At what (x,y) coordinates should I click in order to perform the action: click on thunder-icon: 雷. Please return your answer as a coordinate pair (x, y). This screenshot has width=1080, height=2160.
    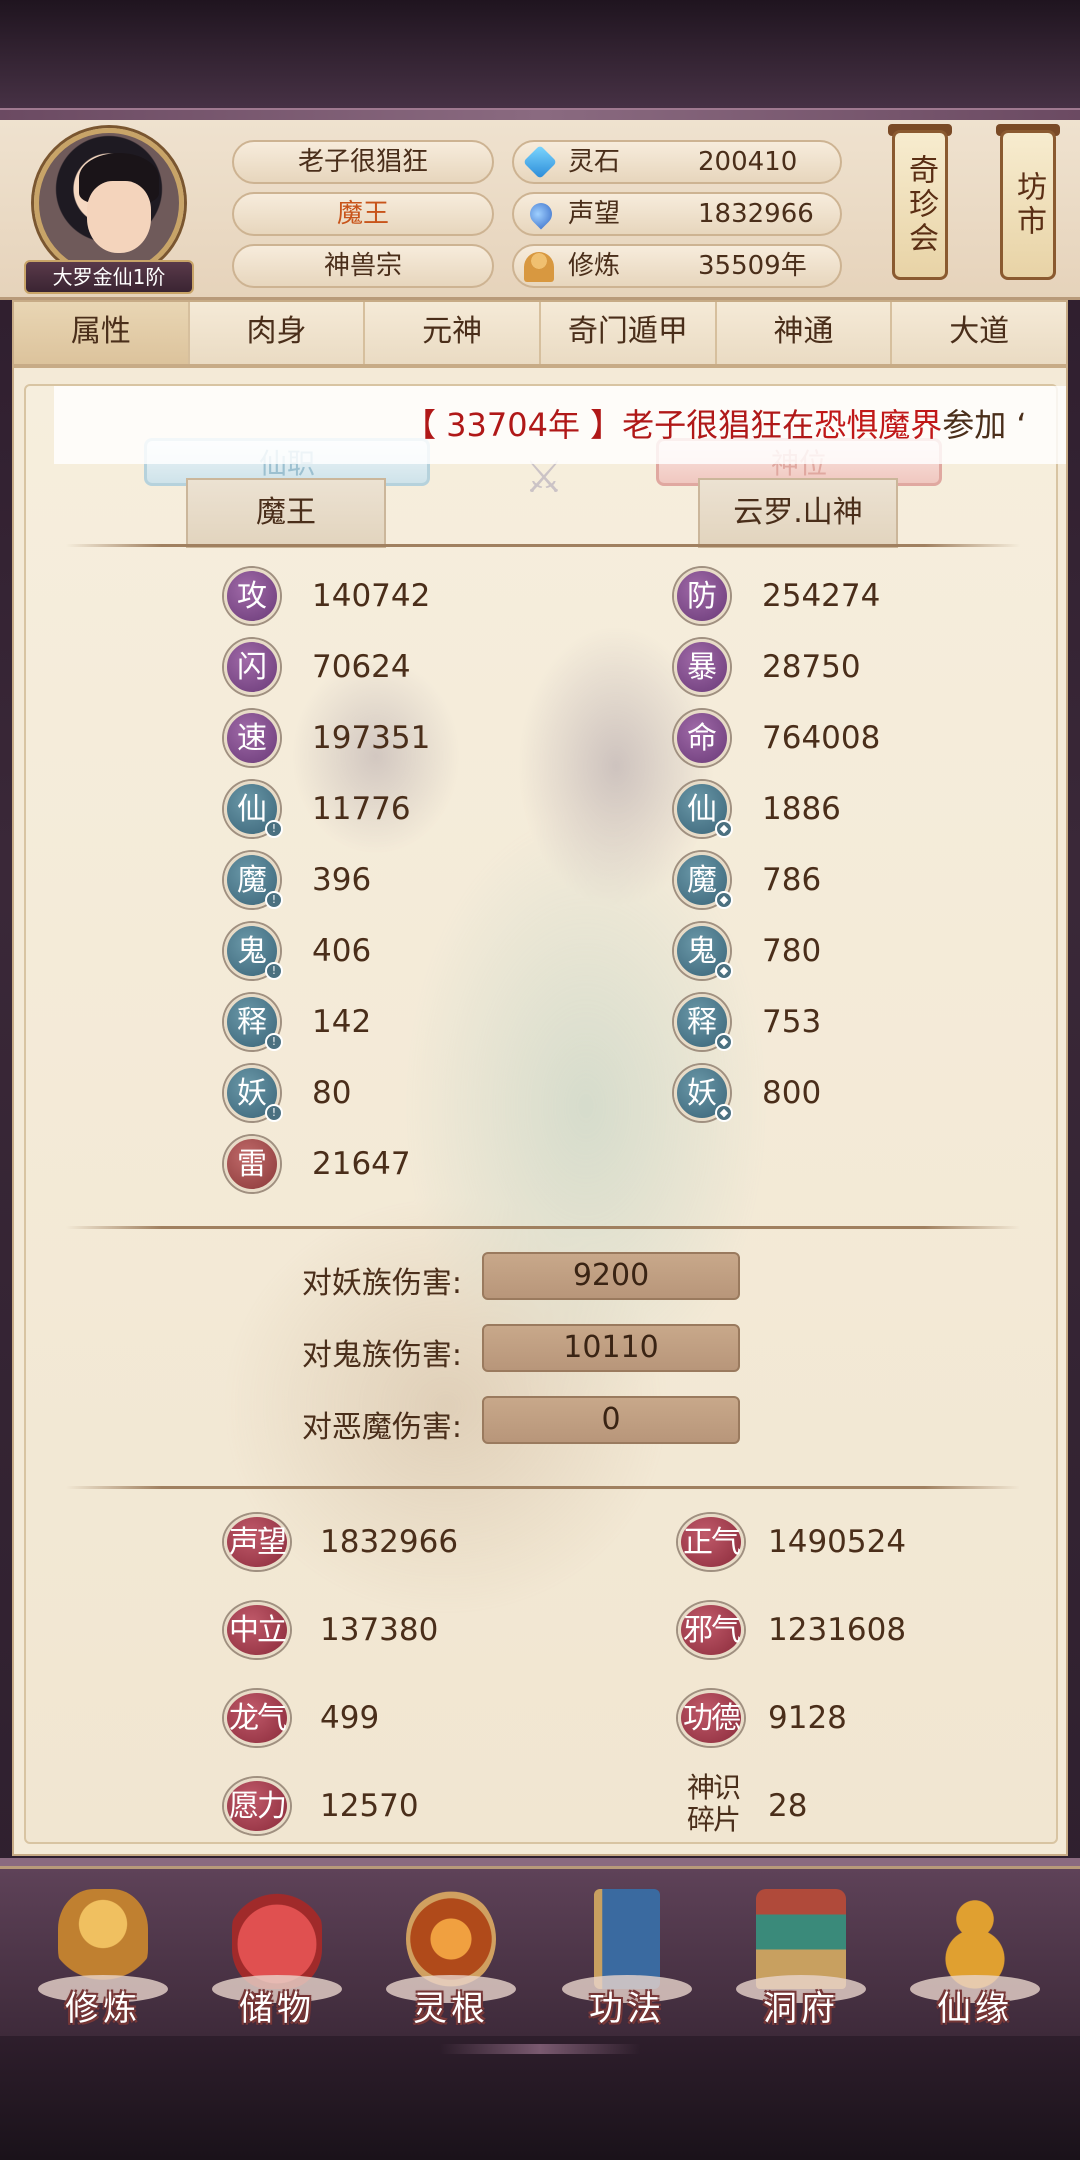
    Looking at the image, I should click on (252, 1164).